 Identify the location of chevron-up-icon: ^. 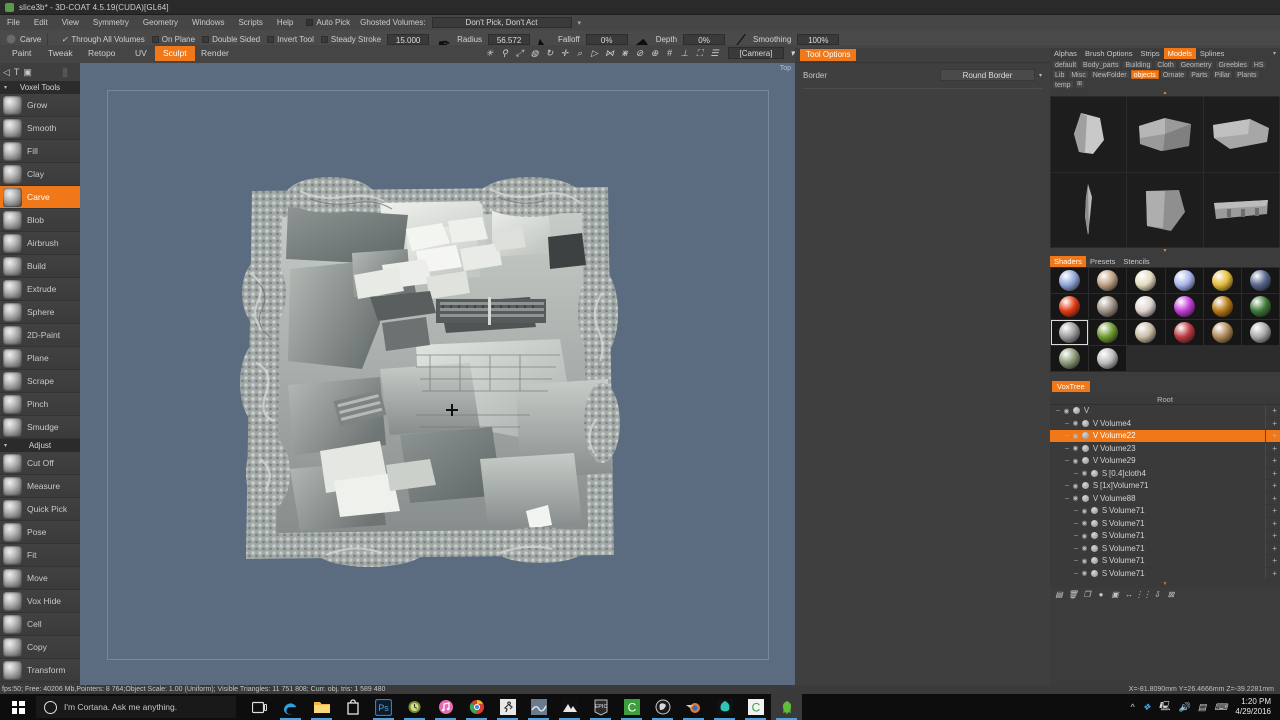
(1132, 707).